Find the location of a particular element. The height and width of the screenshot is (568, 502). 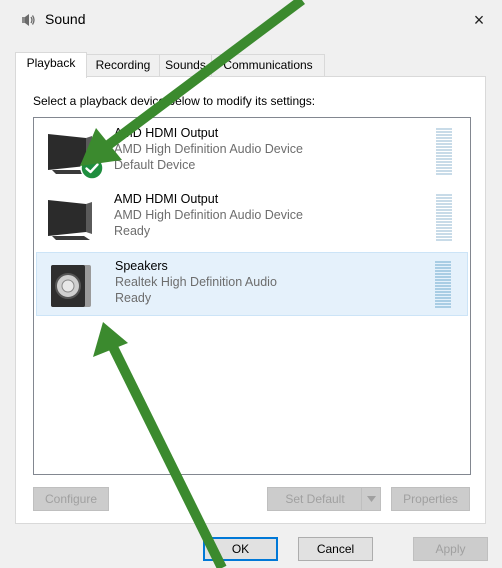

properties-button: Properties is located at coordinates (430, 499).